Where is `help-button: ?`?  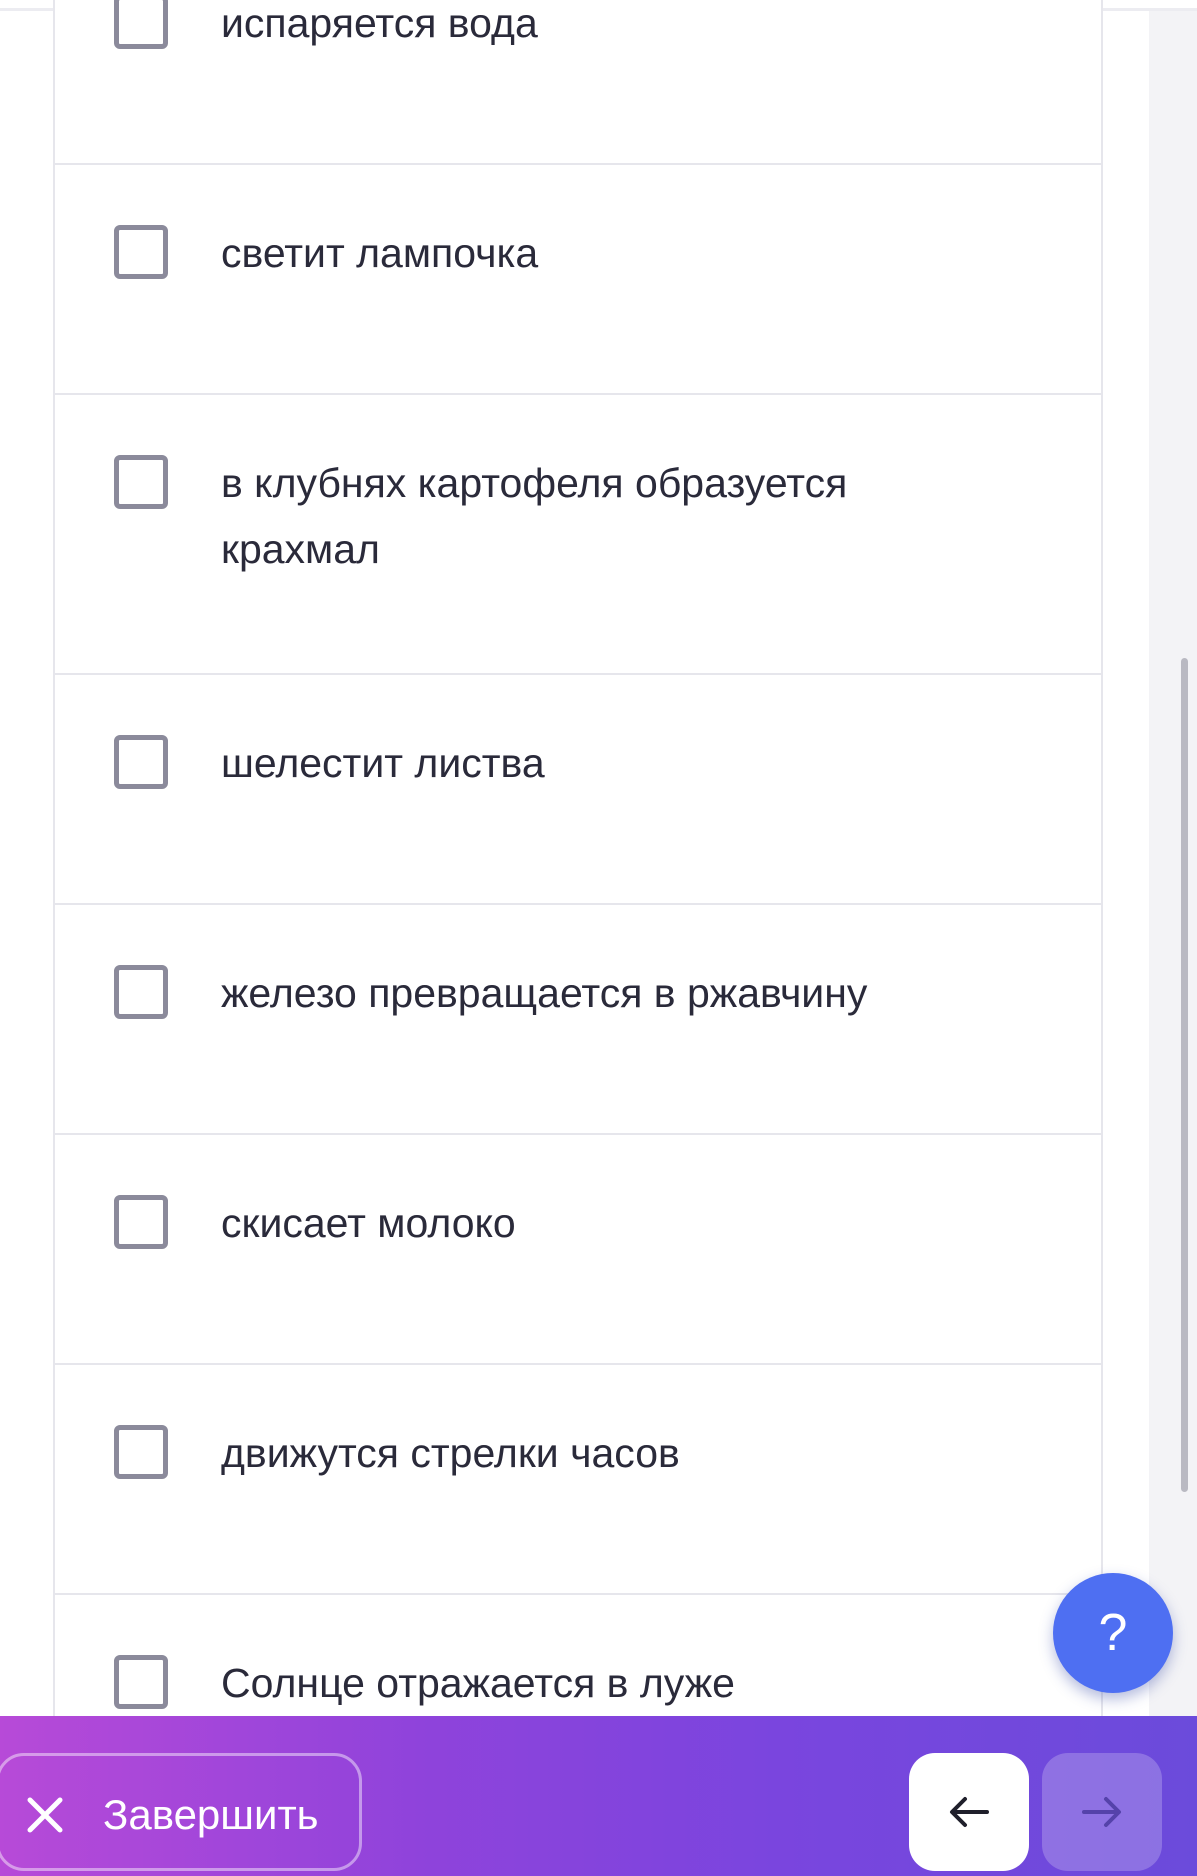 help-button: ? is located at coordinates (1113, 1633).